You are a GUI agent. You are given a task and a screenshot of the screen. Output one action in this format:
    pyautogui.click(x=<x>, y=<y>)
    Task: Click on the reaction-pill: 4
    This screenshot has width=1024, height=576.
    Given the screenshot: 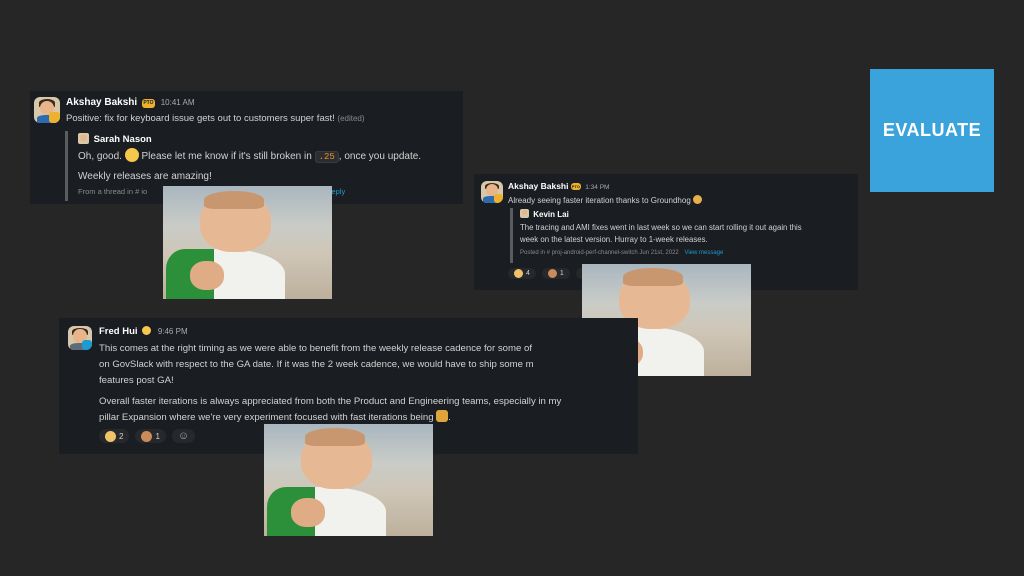 What is the action you would take?
    pyautogui.click(x=522, y=273)
    